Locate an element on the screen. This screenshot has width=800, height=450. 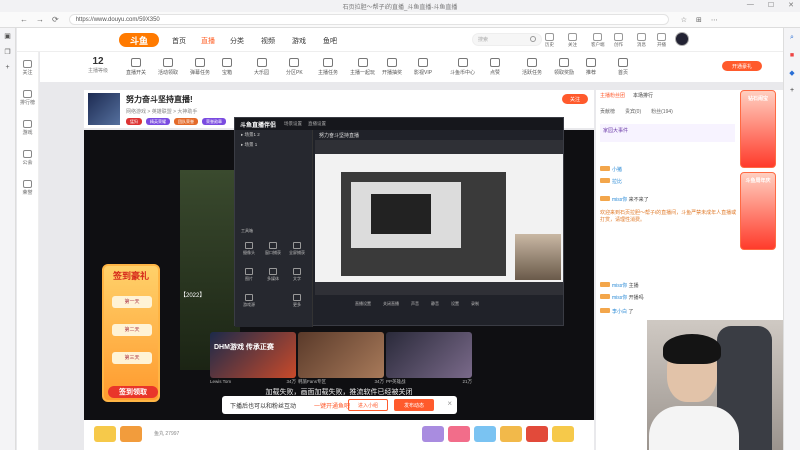
media-button: 多媒体 is located at coordinates (273, 275).